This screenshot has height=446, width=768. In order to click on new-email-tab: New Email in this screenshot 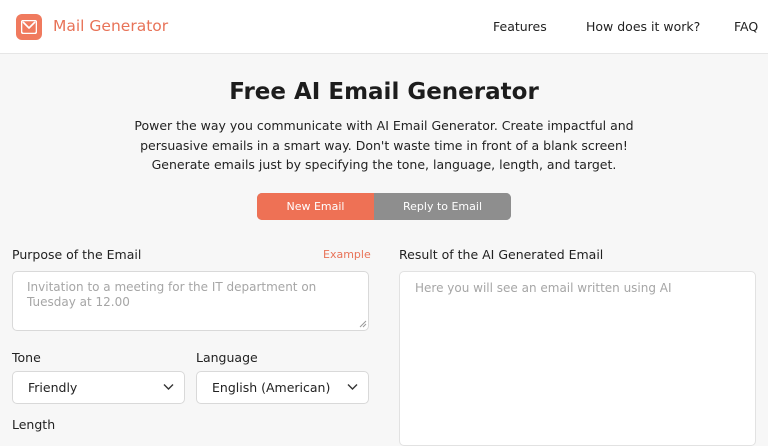, I will do `click(315, 206)`.